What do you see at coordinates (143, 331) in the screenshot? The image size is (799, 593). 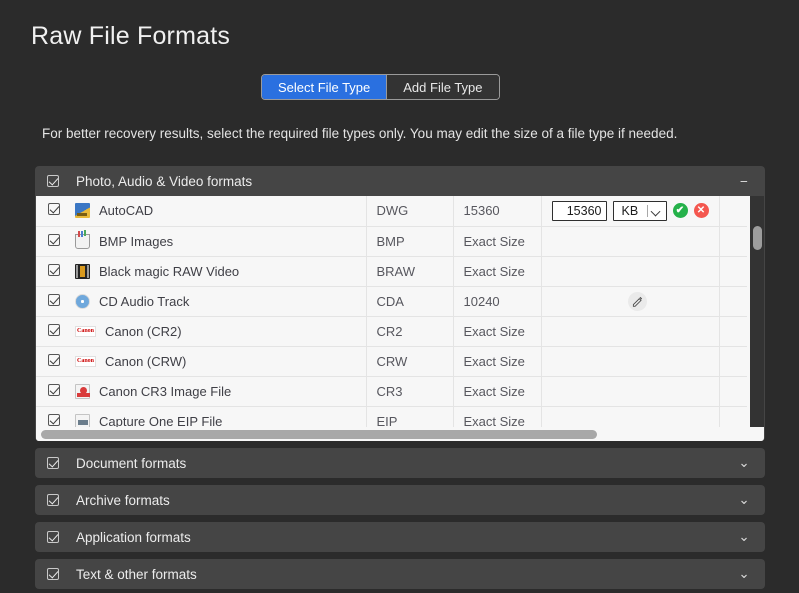 I see `row-name: Canon (CR2)` at bounding box center [143, 331].